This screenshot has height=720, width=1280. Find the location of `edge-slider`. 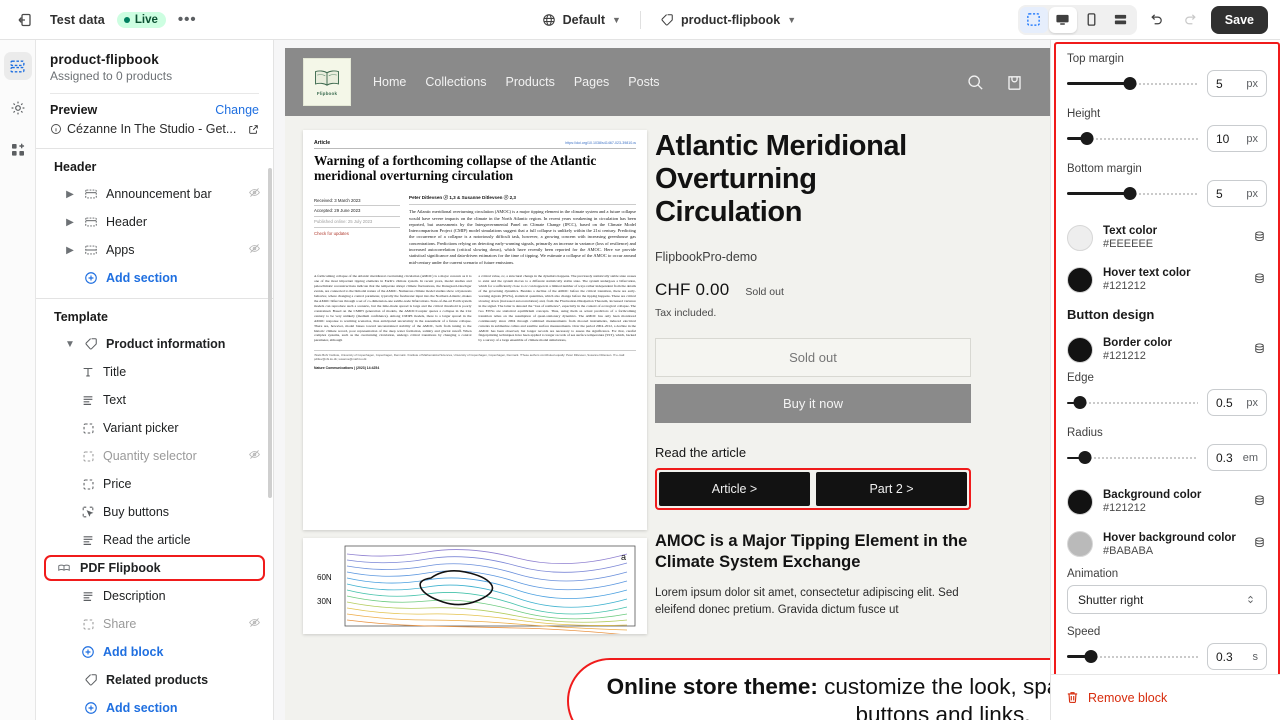

edge-slider is located at coordinates (1132, 403).